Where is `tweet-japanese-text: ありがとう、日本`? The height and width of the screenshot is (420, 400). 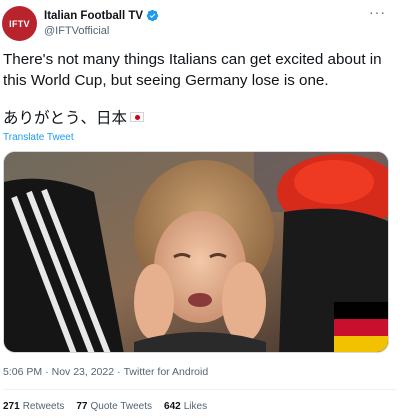
tweet-japanese-text: ありがとう、日本 is located at coordinates (65, 118).